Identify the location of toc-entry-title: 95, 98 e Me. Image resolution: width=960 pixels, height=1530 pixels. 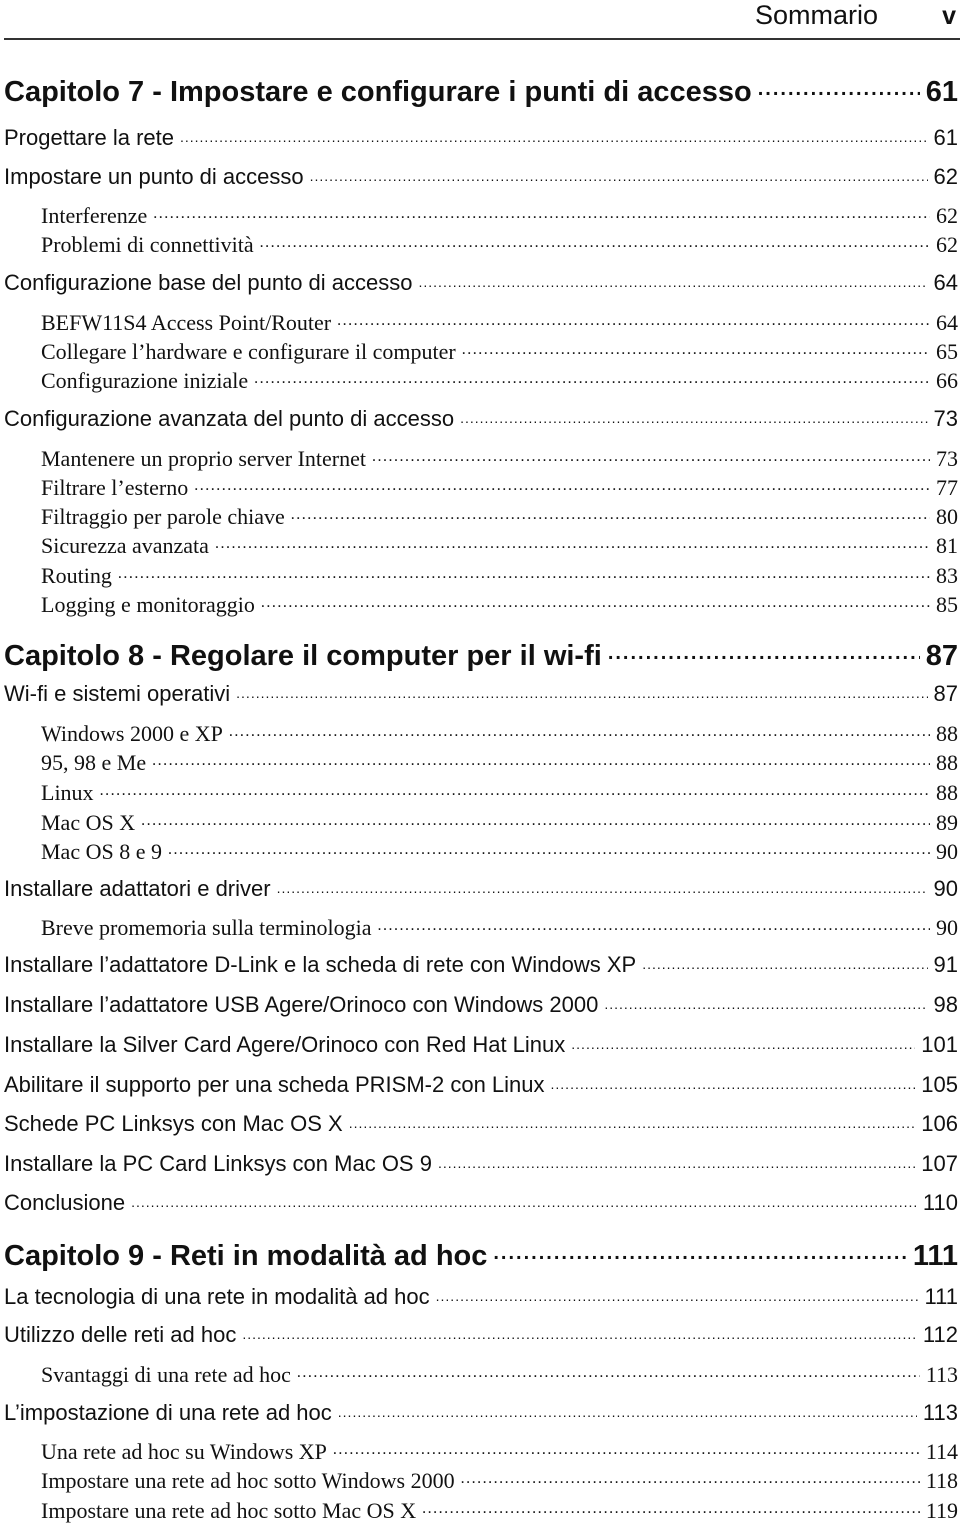
(94, 762).